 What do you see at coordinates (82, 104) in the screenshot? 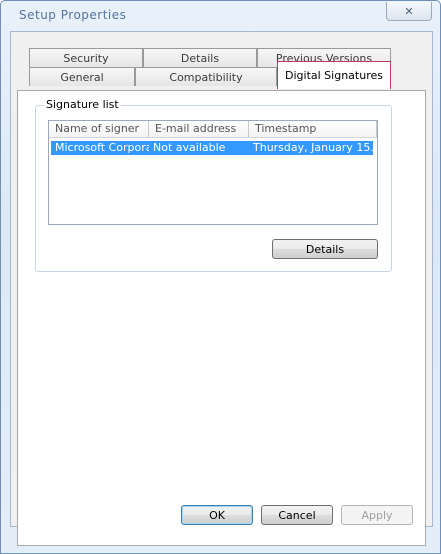
I see `signature-list-label: Signature list` at bounding box center [82, 104].